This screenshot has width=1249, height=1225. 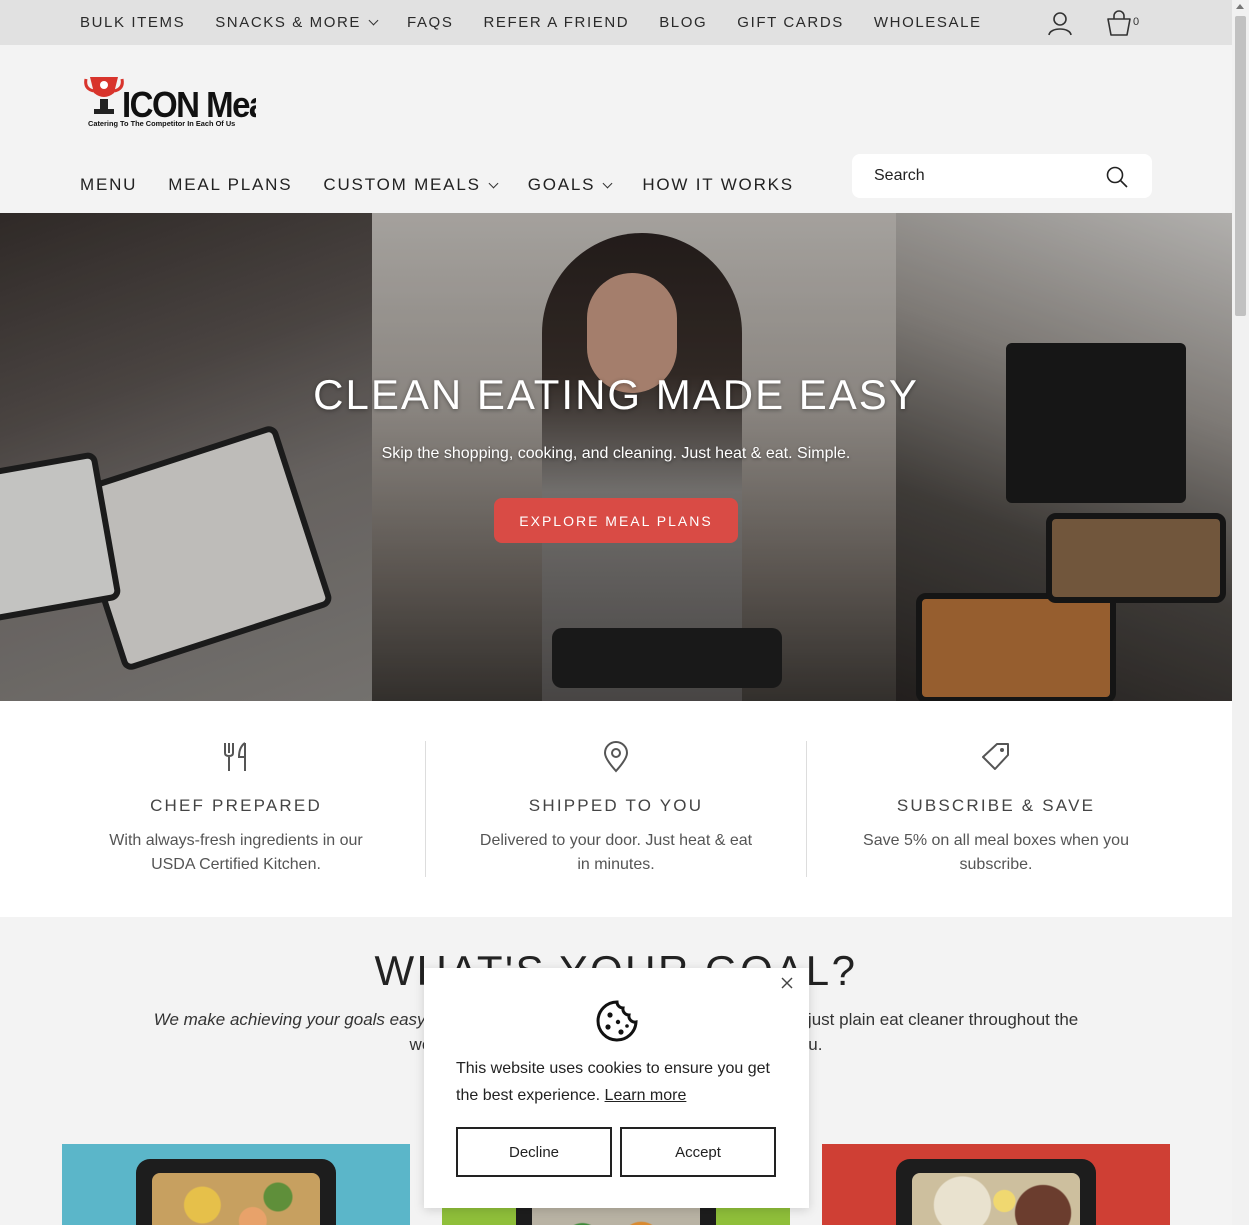 I want to click on goal-card-eat-clean, so click(x=996, y=1184).